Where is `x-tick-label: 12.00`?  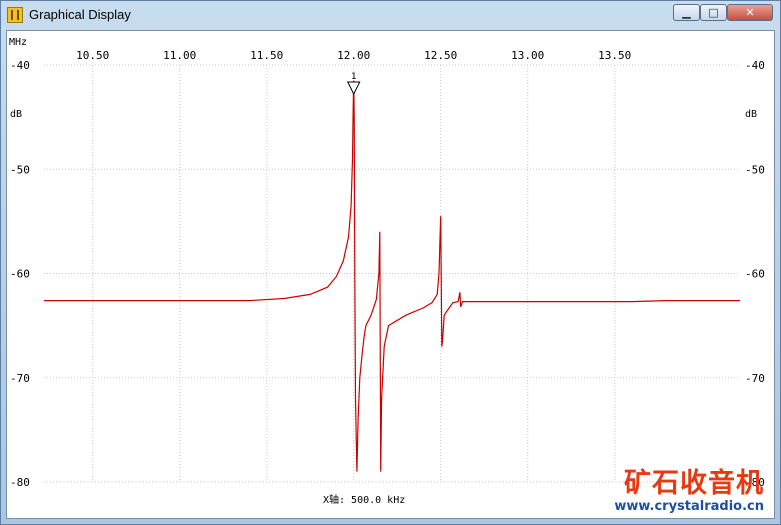
x-tick-label: 12.00 is located at coordinates (353, 55).